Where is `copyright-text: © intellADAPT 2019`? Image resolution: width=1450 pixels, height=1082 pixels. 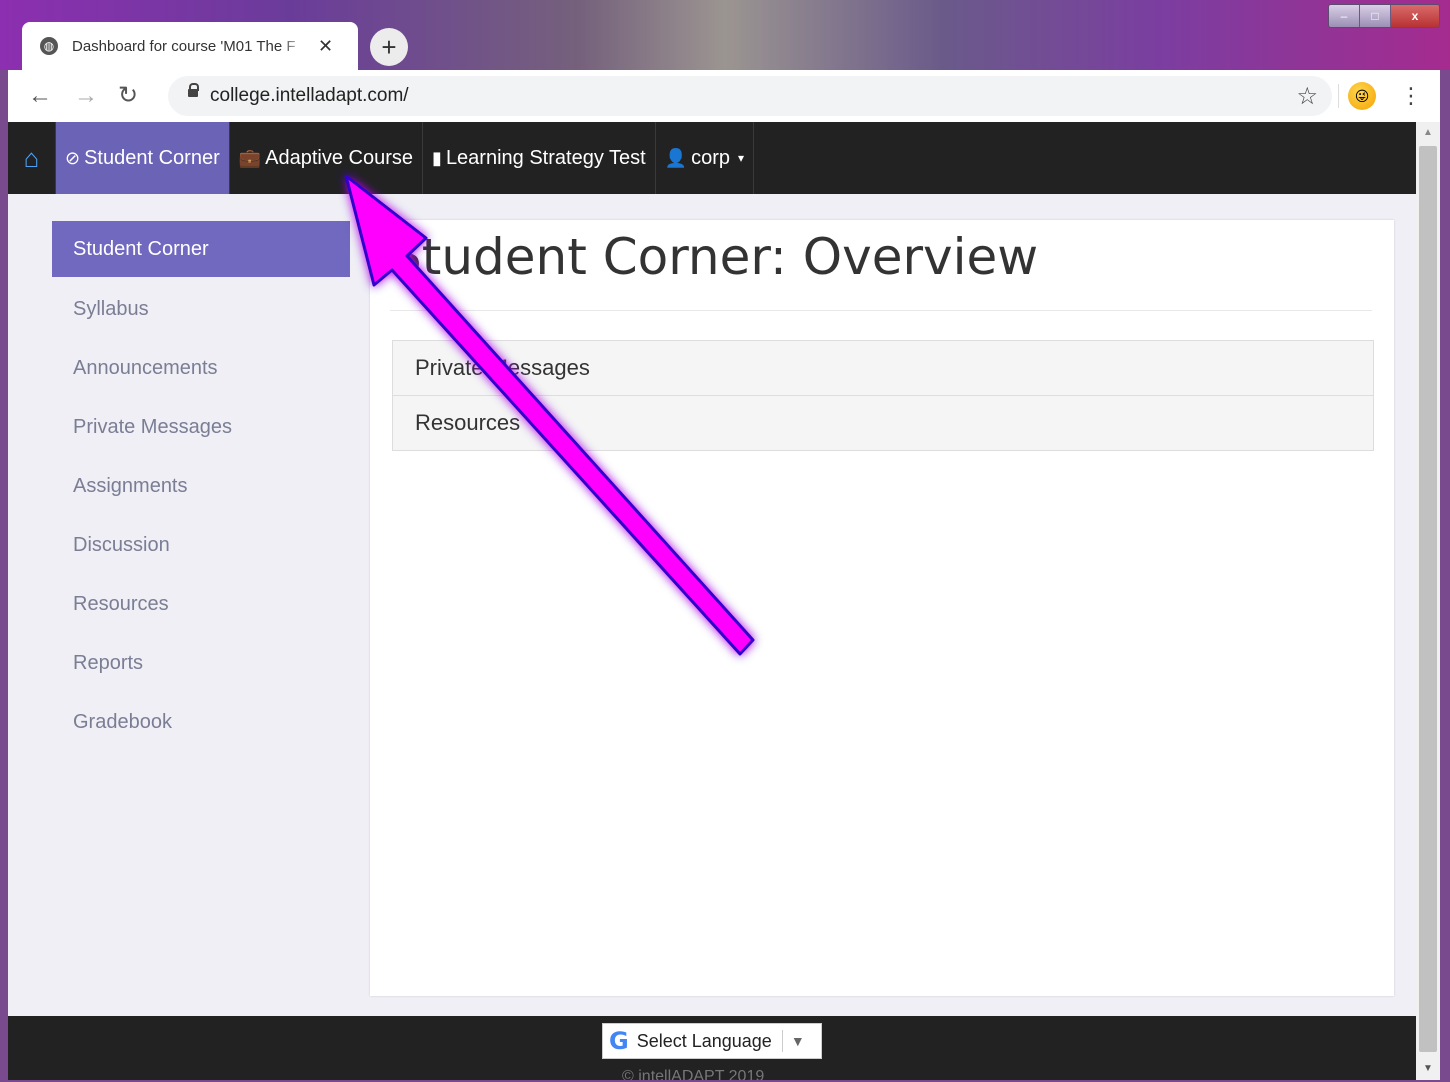
copyright-text: © intellADAPT 2019 is located at coordinates (693, 1074).